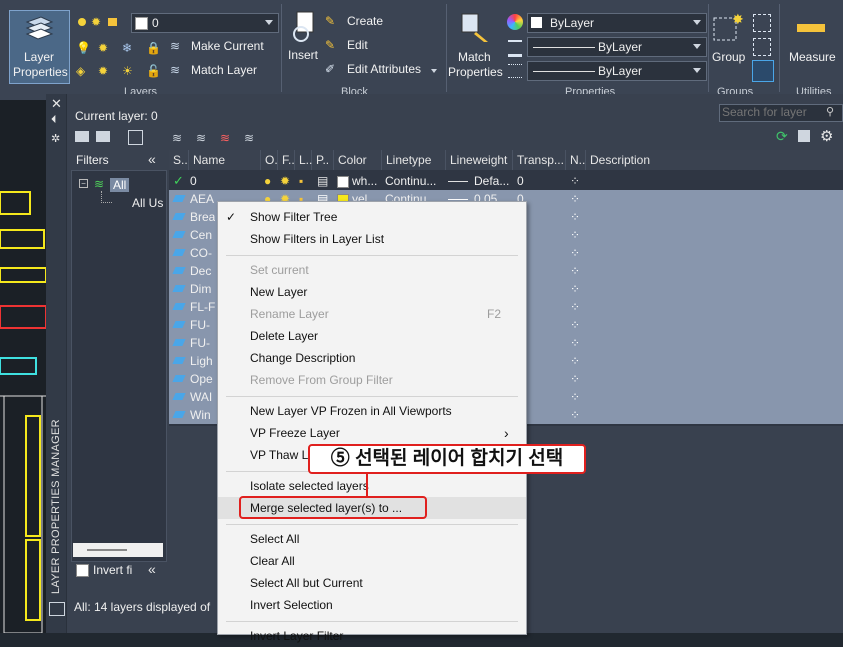 This screenshot has width=843, height=647. Describe the element at coordinates (372, 605) in the screenshot. I see `menu-item-invert-selection: Invert Selection` at that location.